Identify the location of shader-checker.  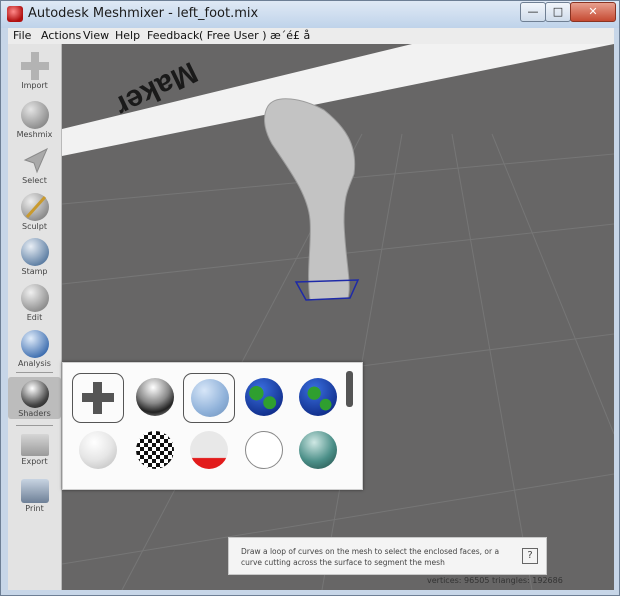
(155, 451).